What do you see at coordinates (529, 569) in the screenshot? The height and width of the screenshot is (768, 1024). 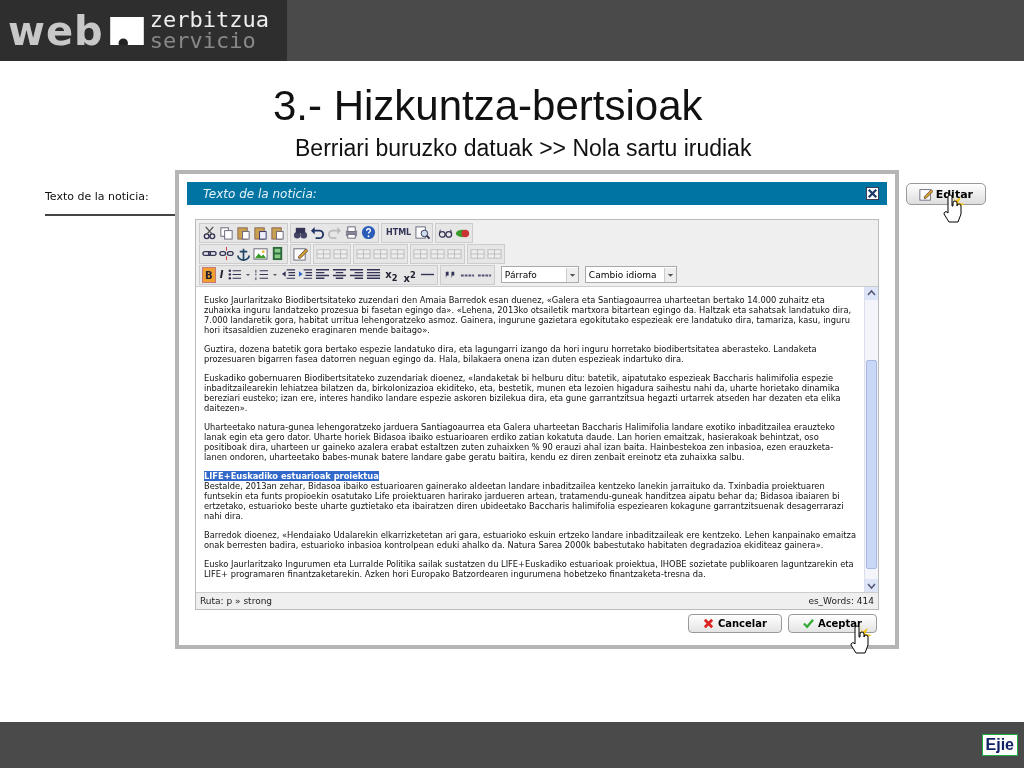 I see `paragraph: Eusko Jaurlaritzako Ingurumen eta Lurralde Politika sailak sustatzen du LIFE+Euskadiko estuarioak proiektua, IHOBE sozietate publikoaren laguntzarekin eta LIFE+ programaren finantzaketarekin. Azken hori Europako Batzordearen ingurumena hobetzeko finantzaketa-tresna da.` at bounding box center [529, 569].